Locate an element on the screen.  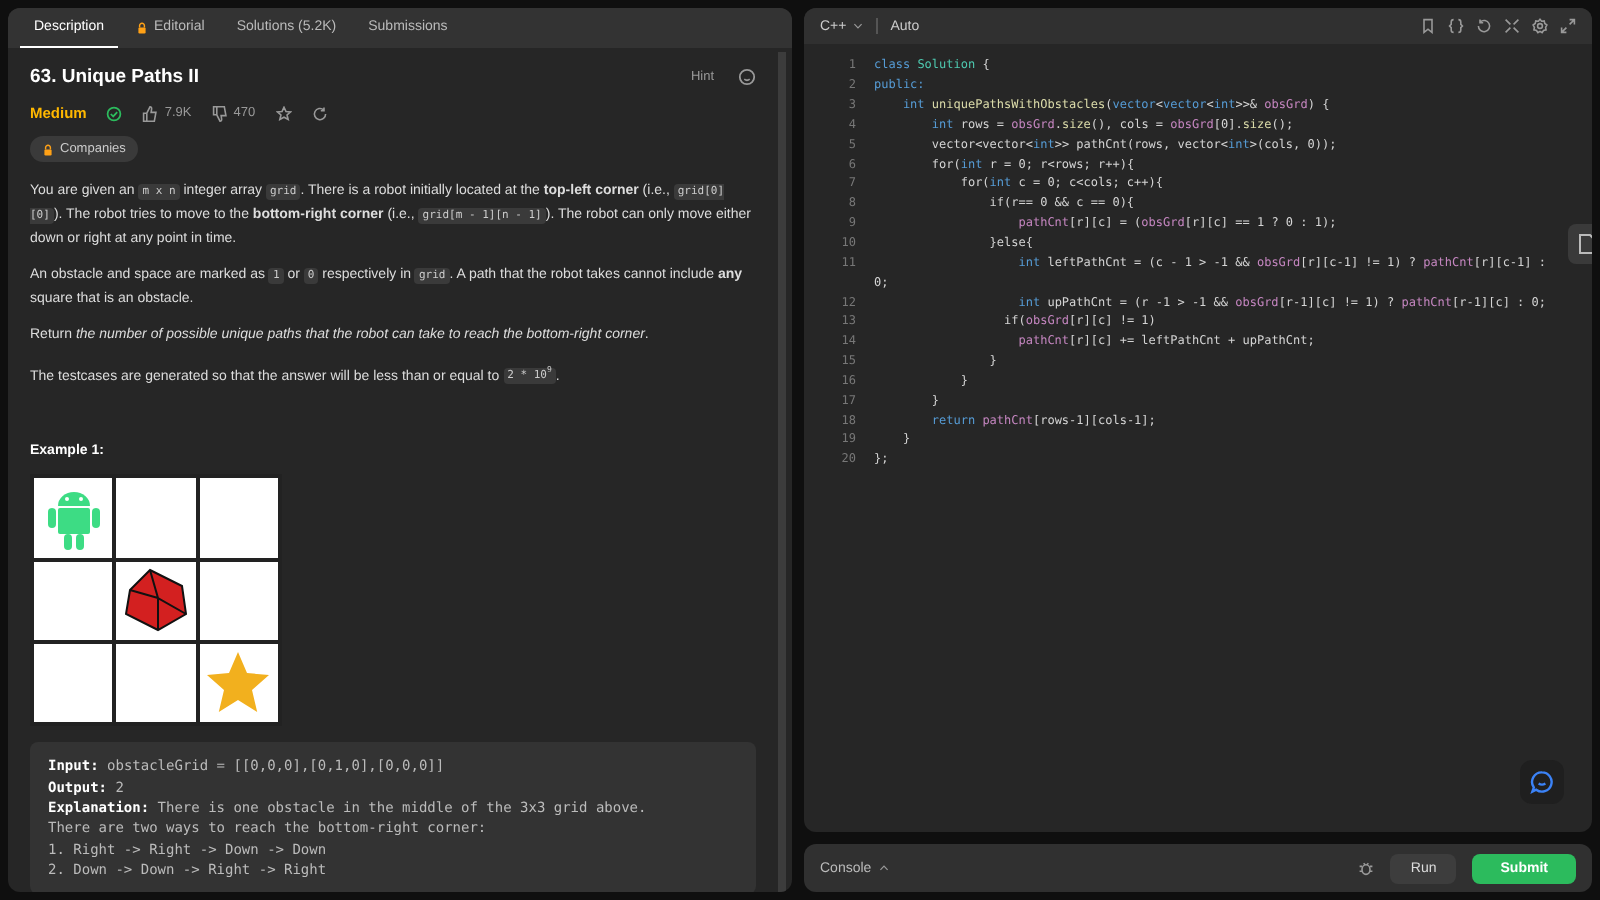
thumbs-up-icon is located at coordinates (150, 113).